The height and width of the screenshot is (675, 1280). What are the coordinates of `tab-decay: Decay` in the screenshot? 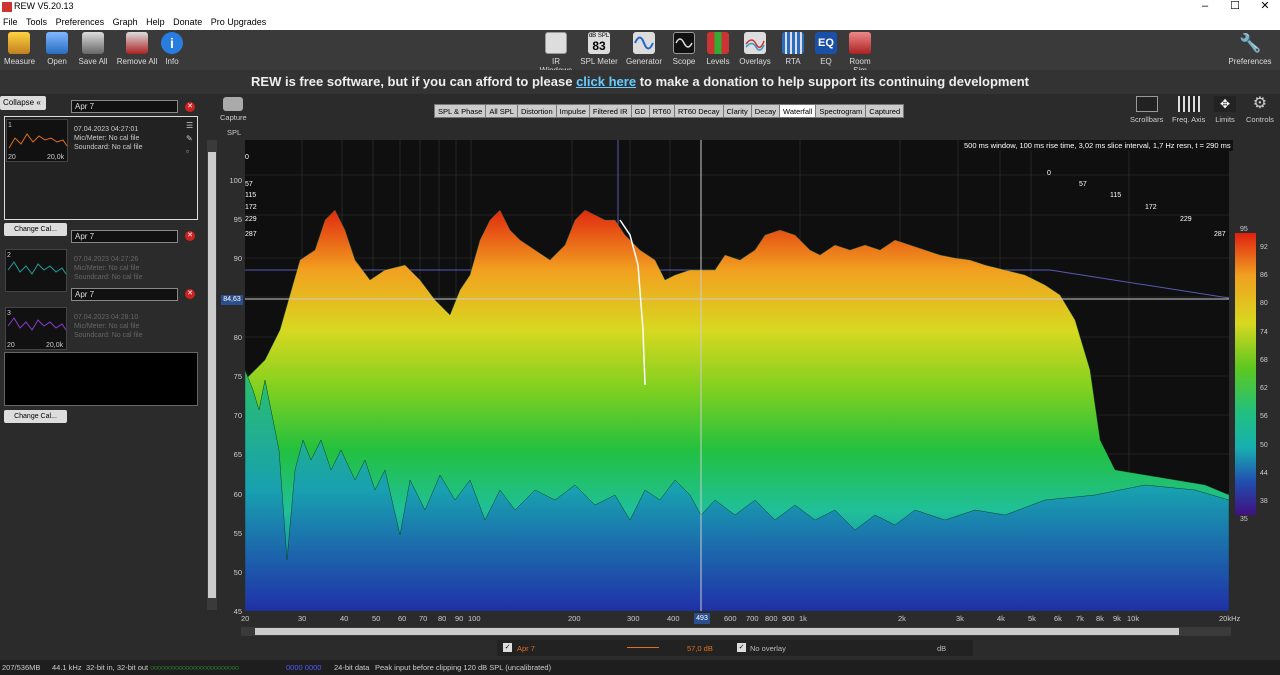 It's located at (765, 111).